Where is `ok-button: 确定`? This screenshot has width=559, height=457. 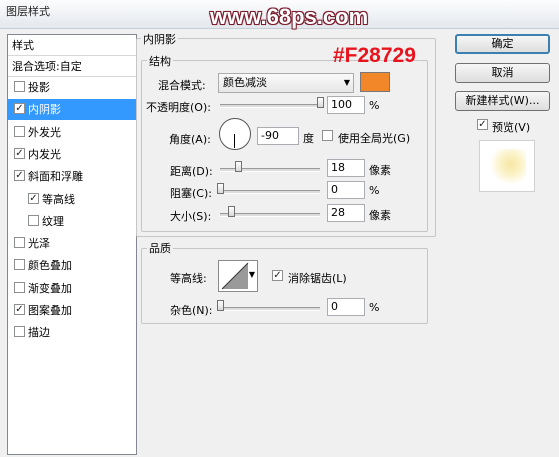 ok-button: 确定 is located at coordinates (502, 44).